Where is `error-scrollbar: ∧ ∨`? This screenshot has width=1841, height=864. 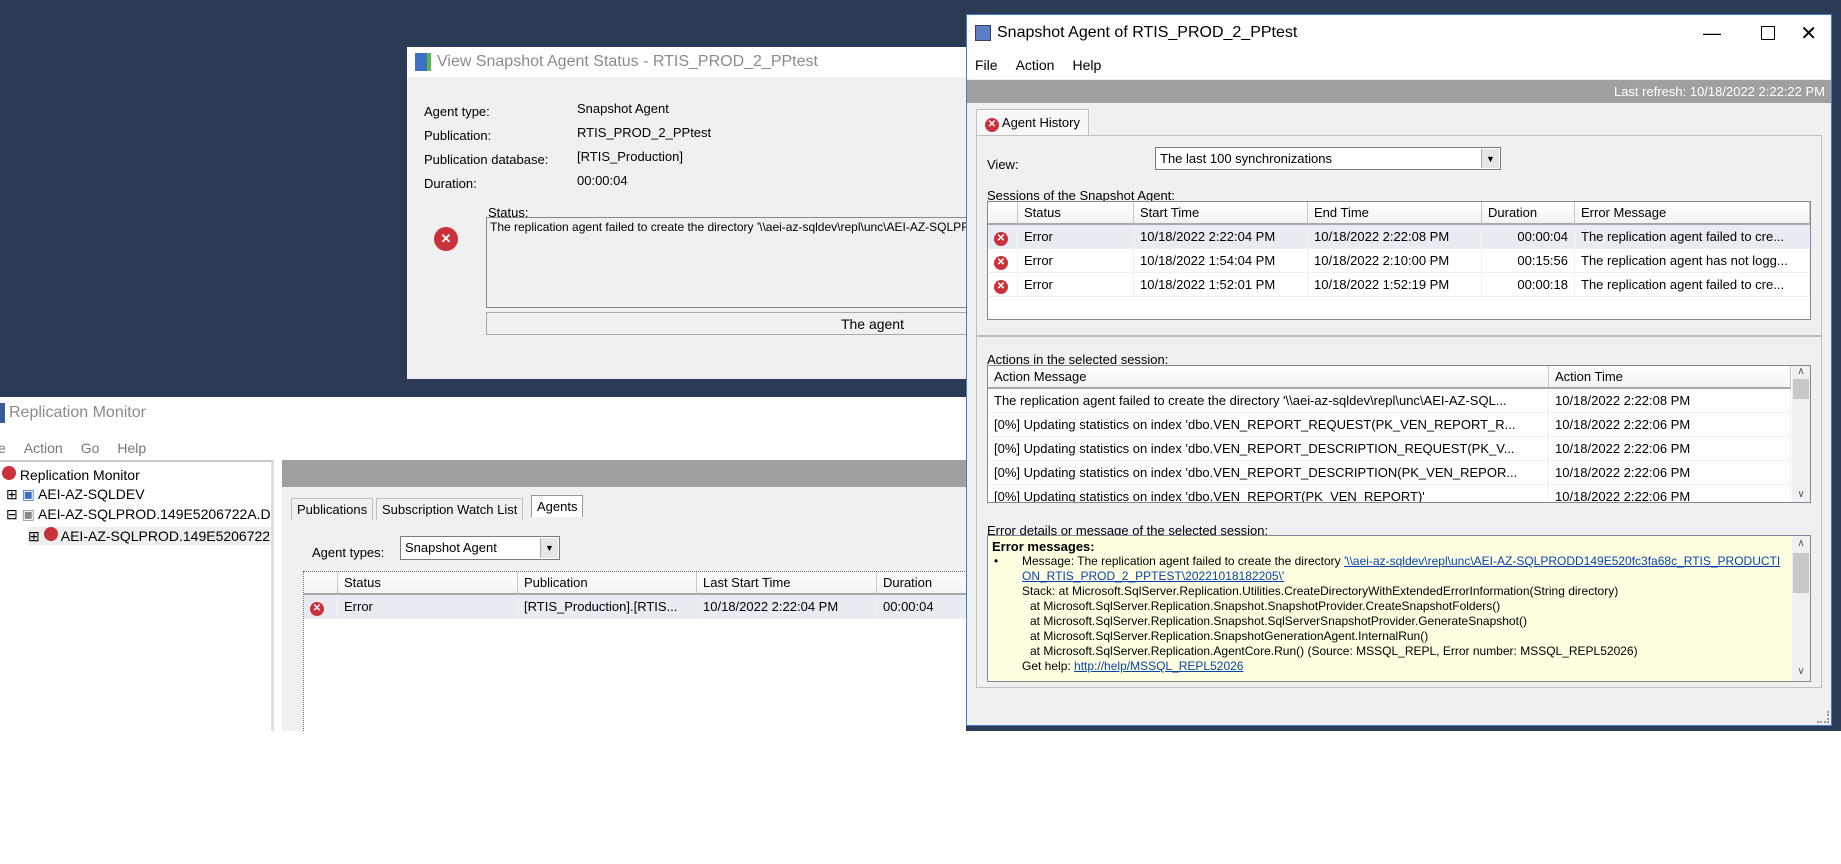
error-scrollbar: ∧ ∨ is located at coordinates (1801, 608).